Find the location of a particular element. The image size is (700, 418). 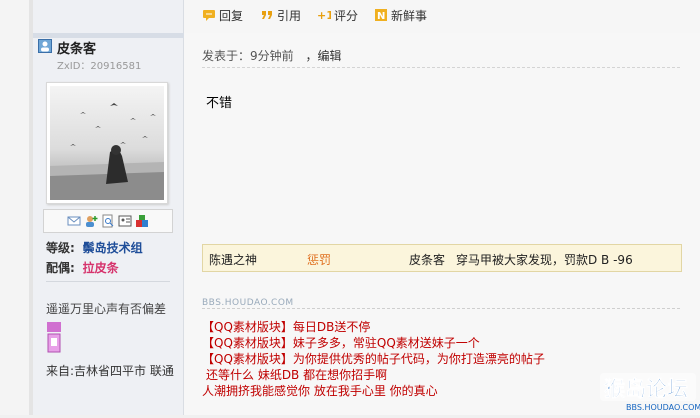

add-friend-icon is located at coordinates (91, 221).